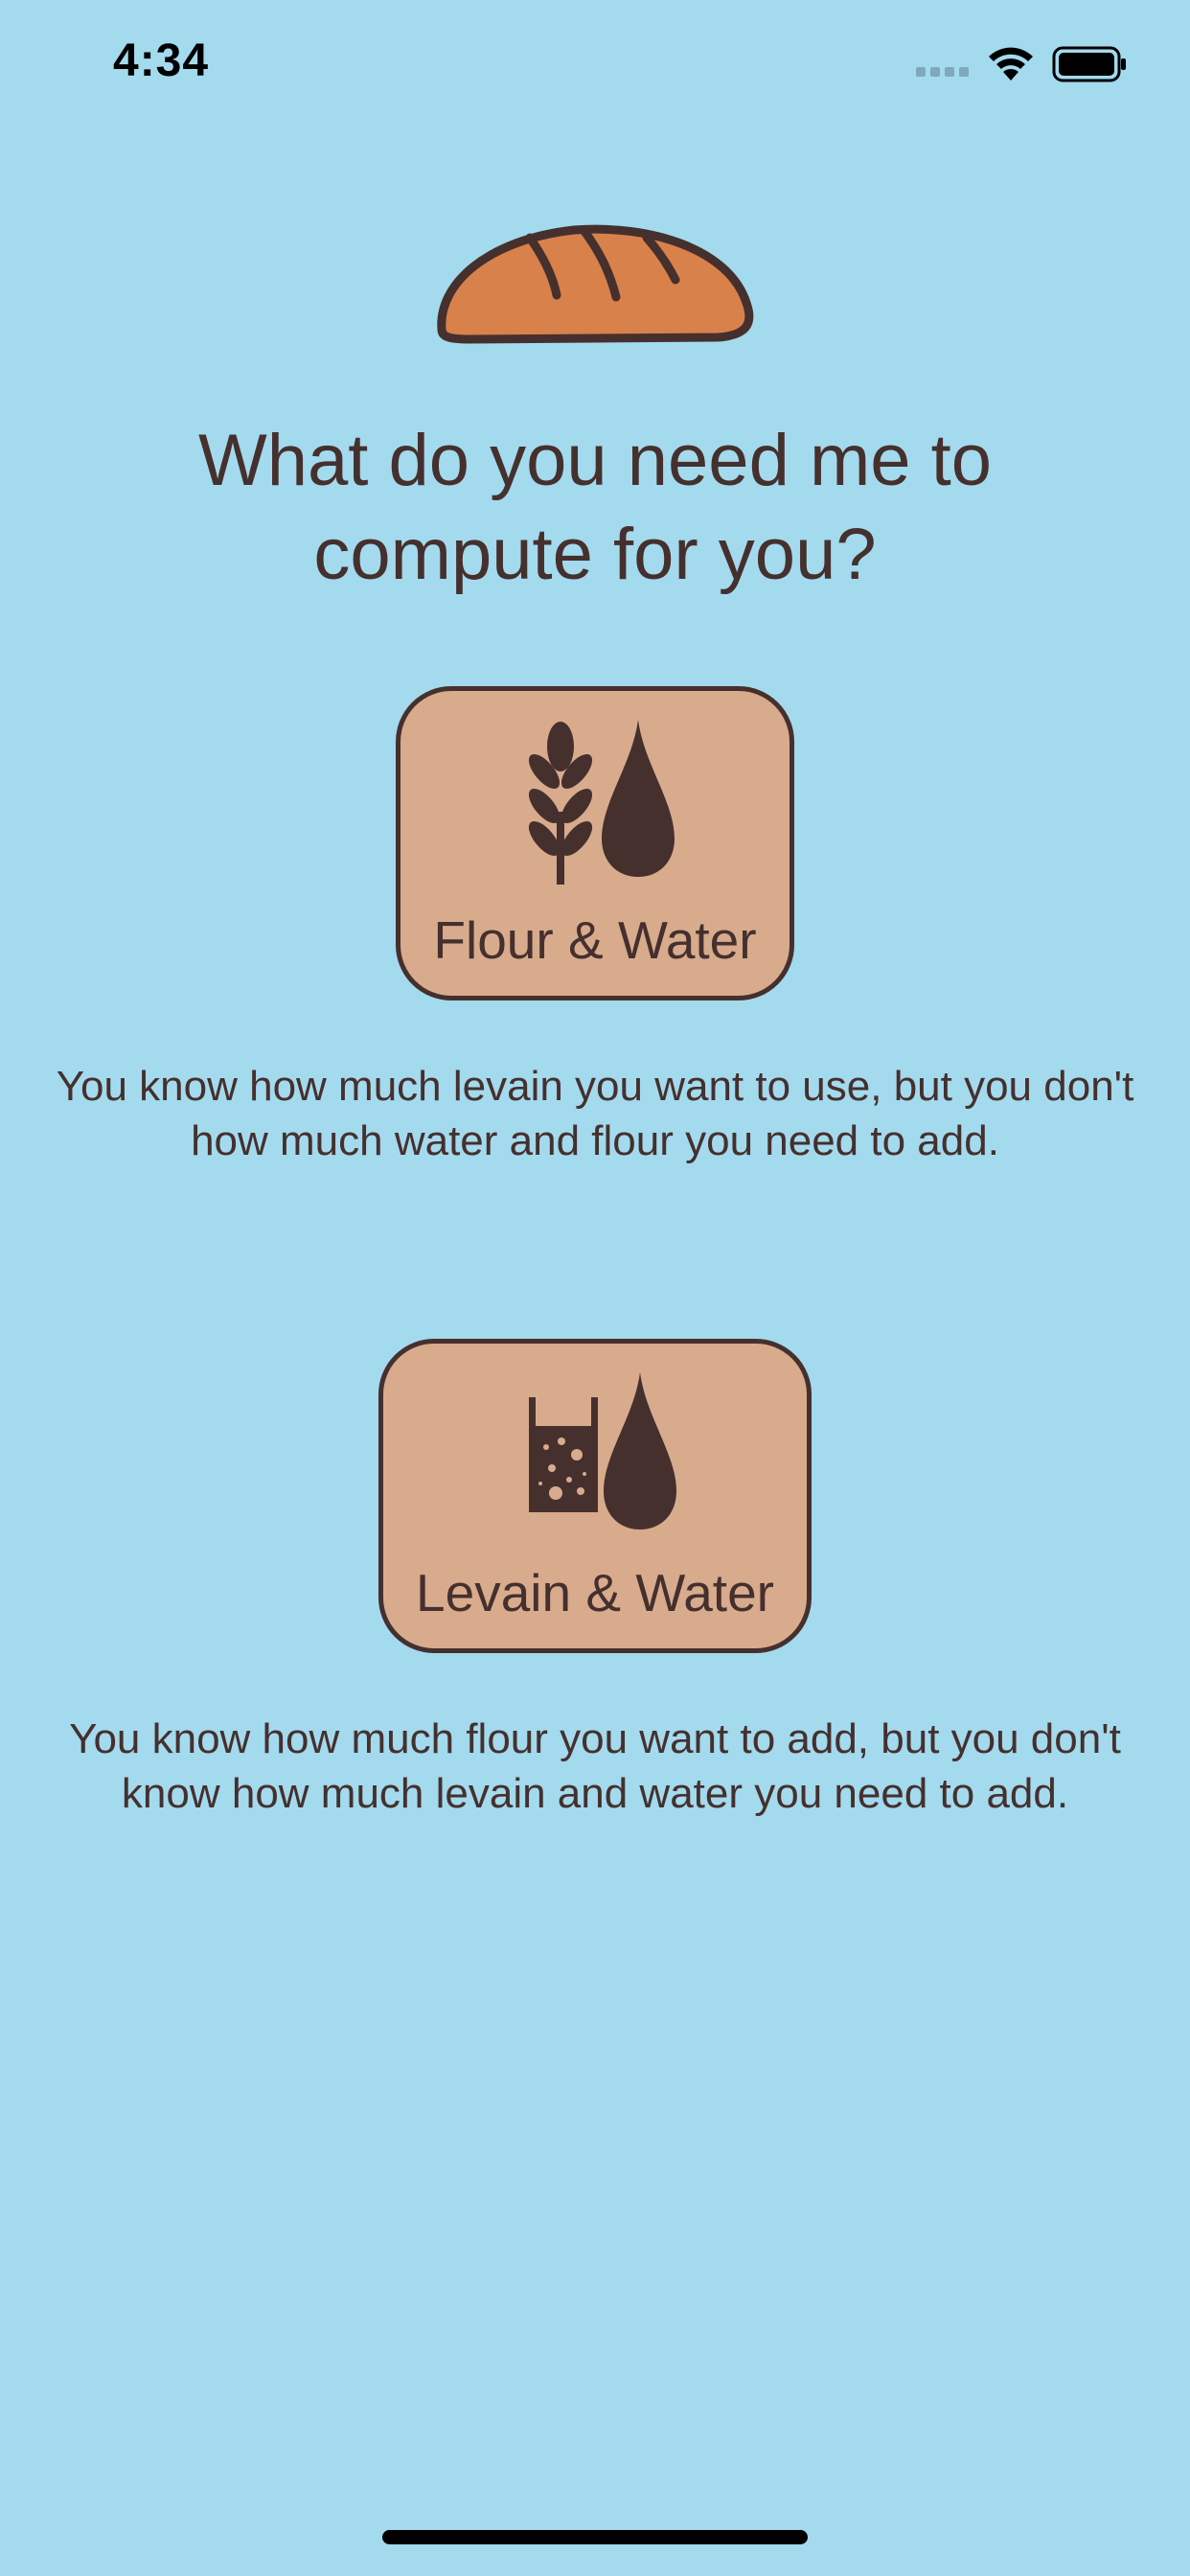 The image size is (1190, 2576). I want to click on status-bar: 4:34, so click(595, 63).